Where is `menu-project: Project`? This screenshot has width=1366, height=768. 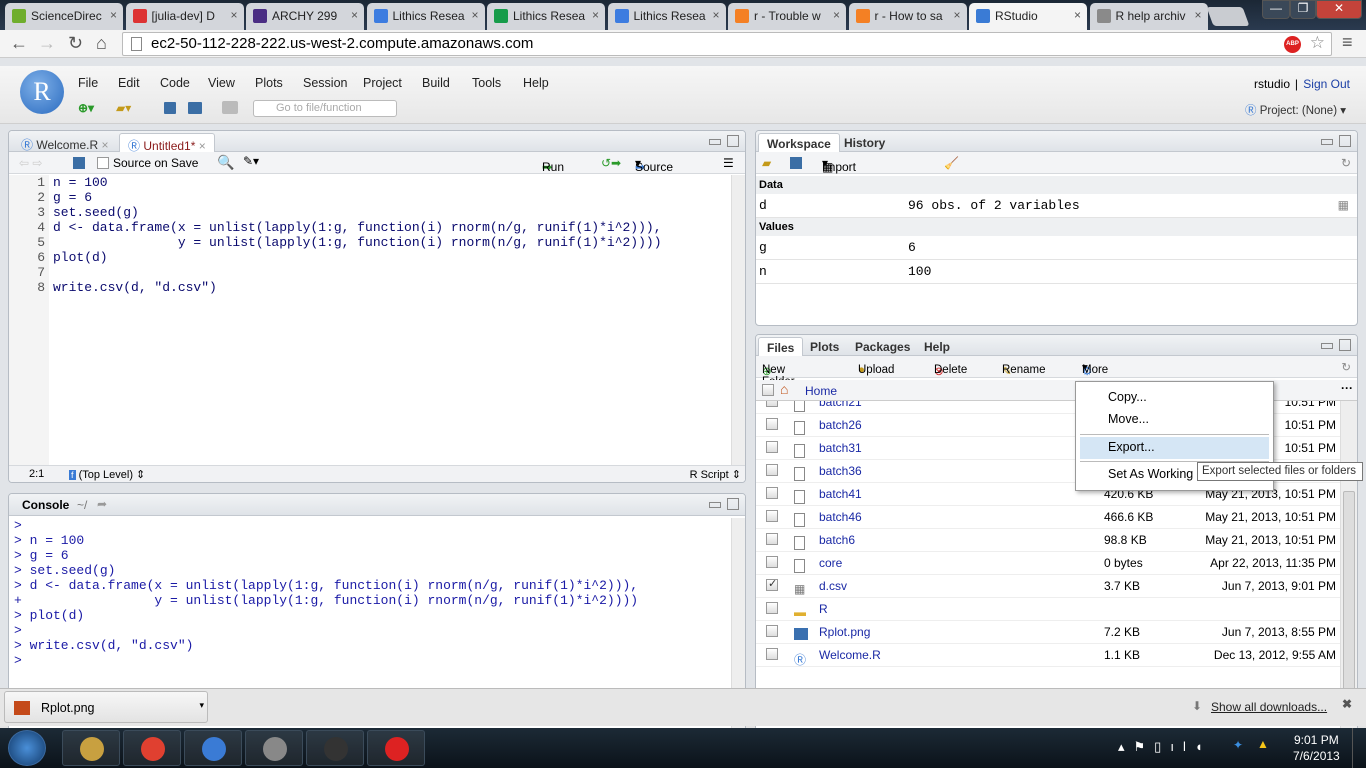 menu-project: Project is located at coordinates (382, 83).